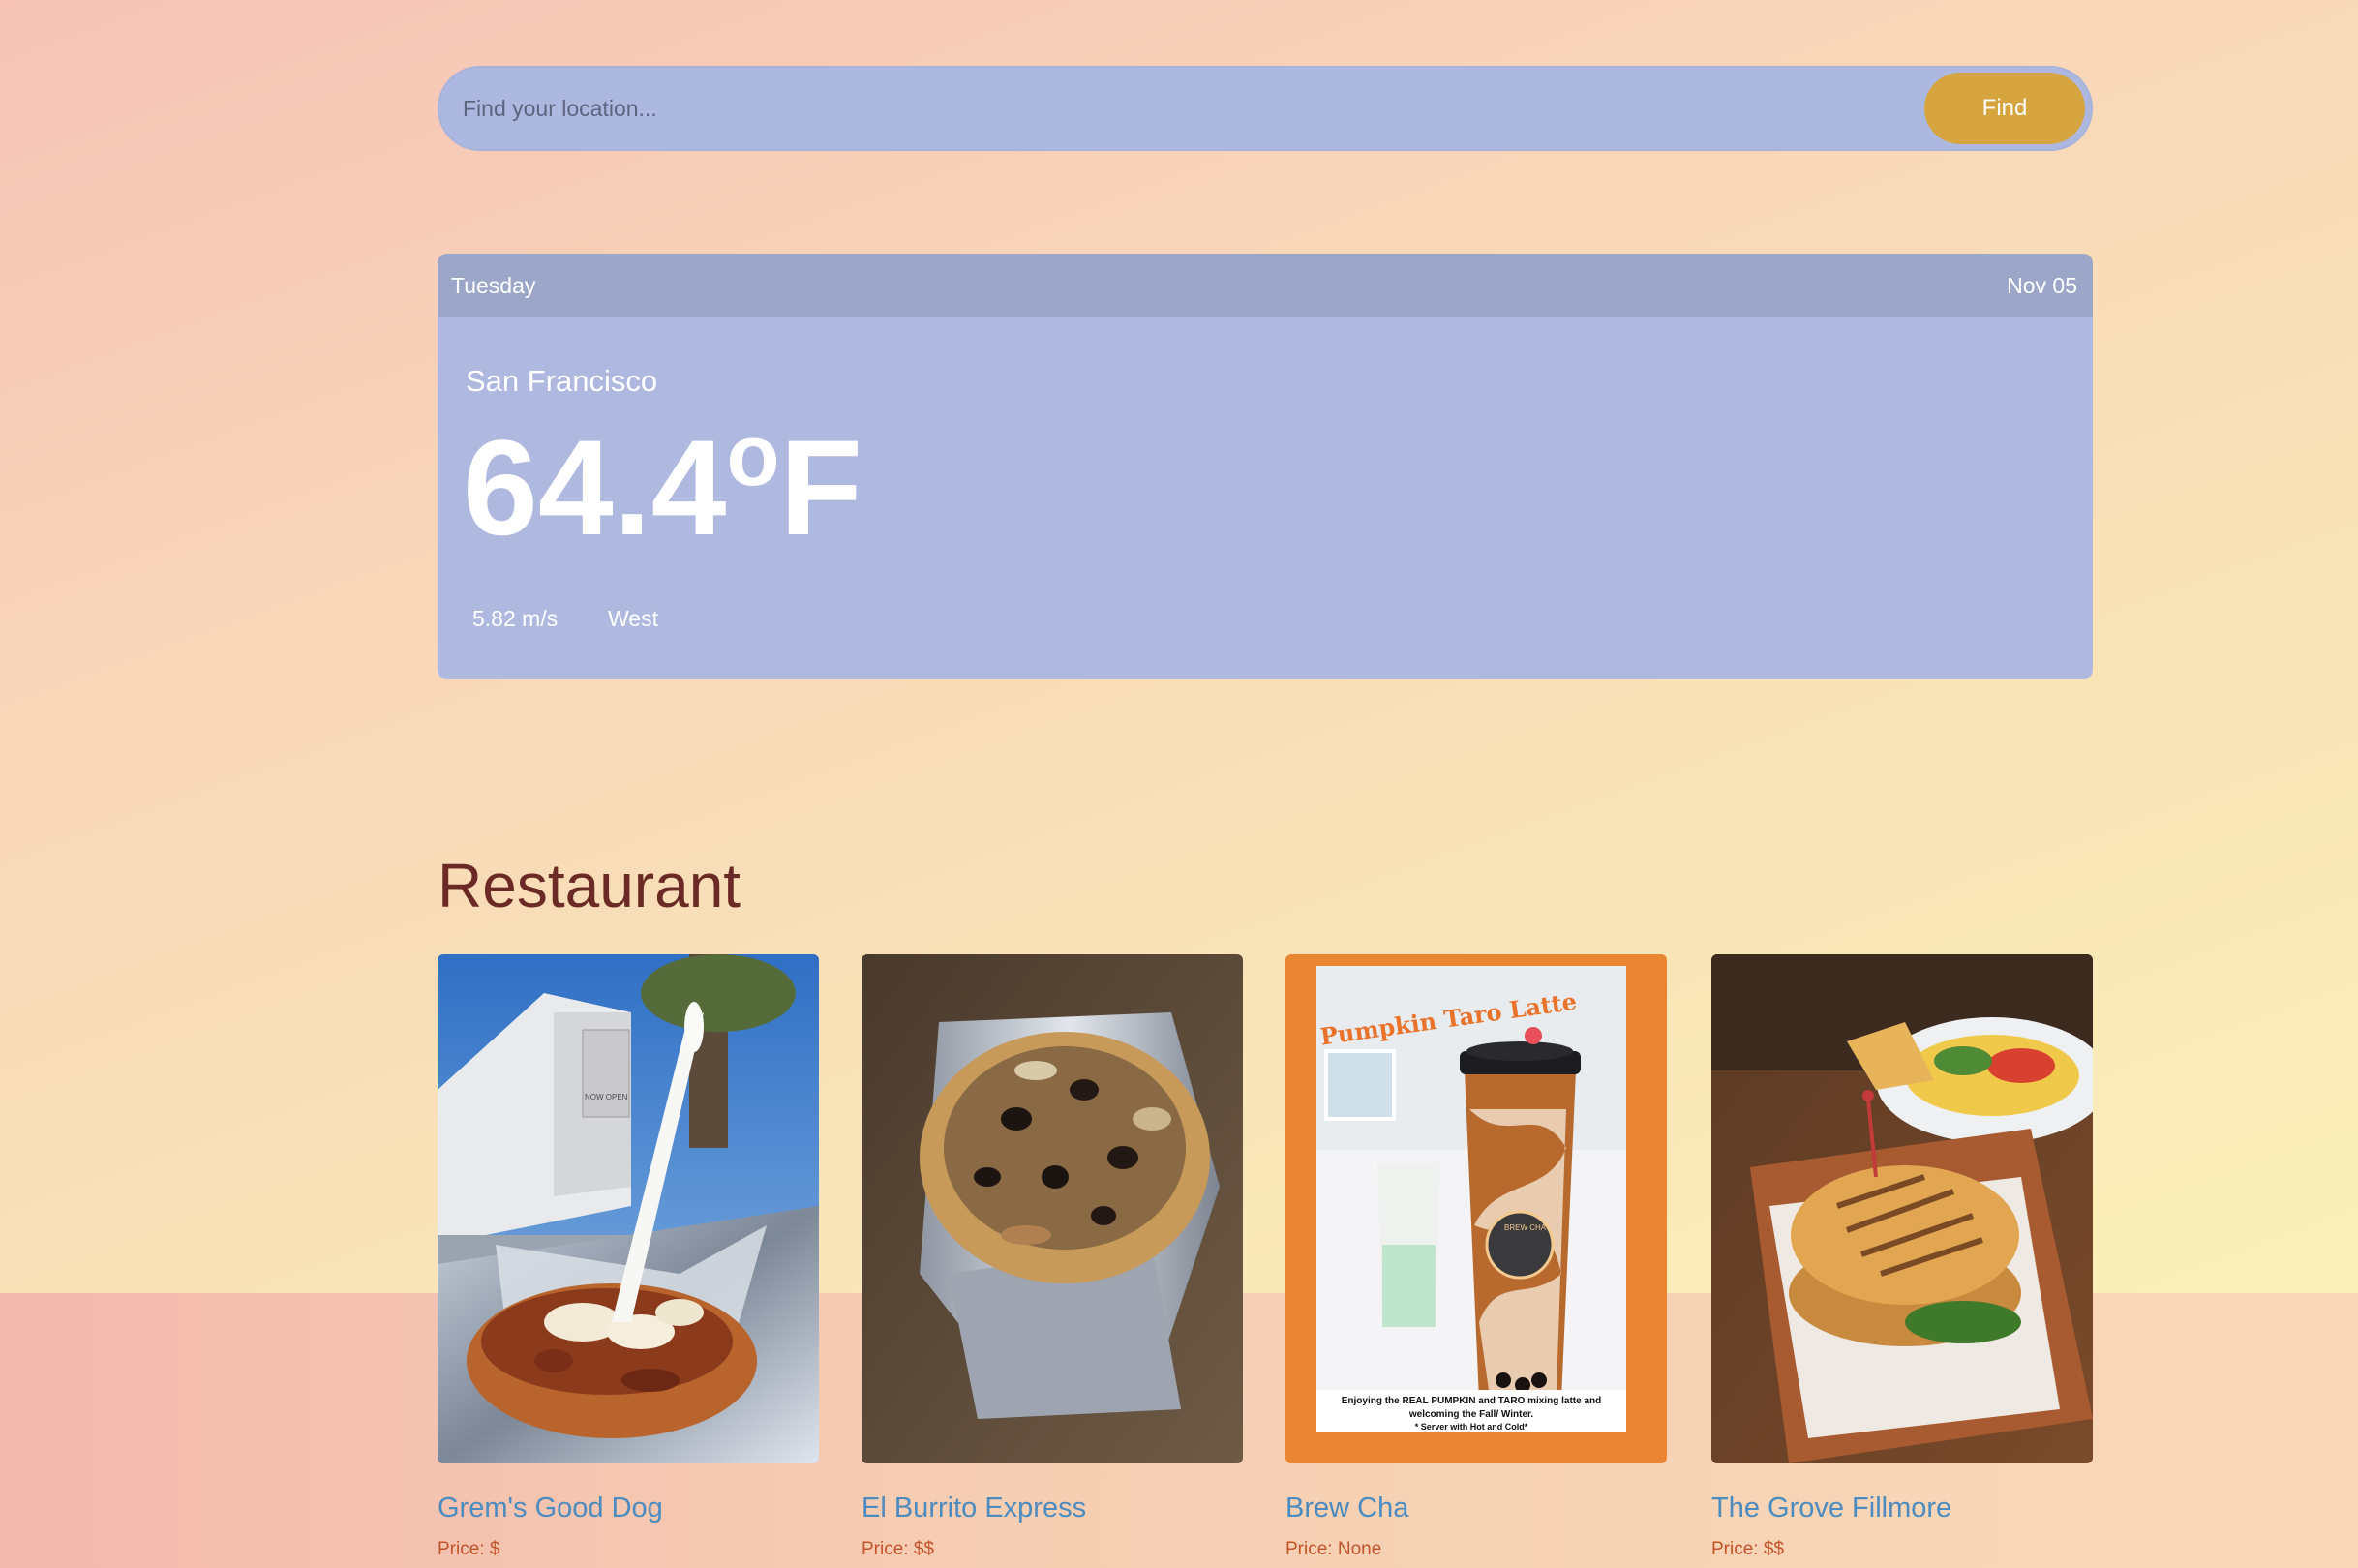 The height and width of the screenshot is (1568, 2358). Describe the element at coordinates (1470, 1414) in the screenshot. I see `poster-caption-line2: welcoming the Fall/ Winter.` at that location.